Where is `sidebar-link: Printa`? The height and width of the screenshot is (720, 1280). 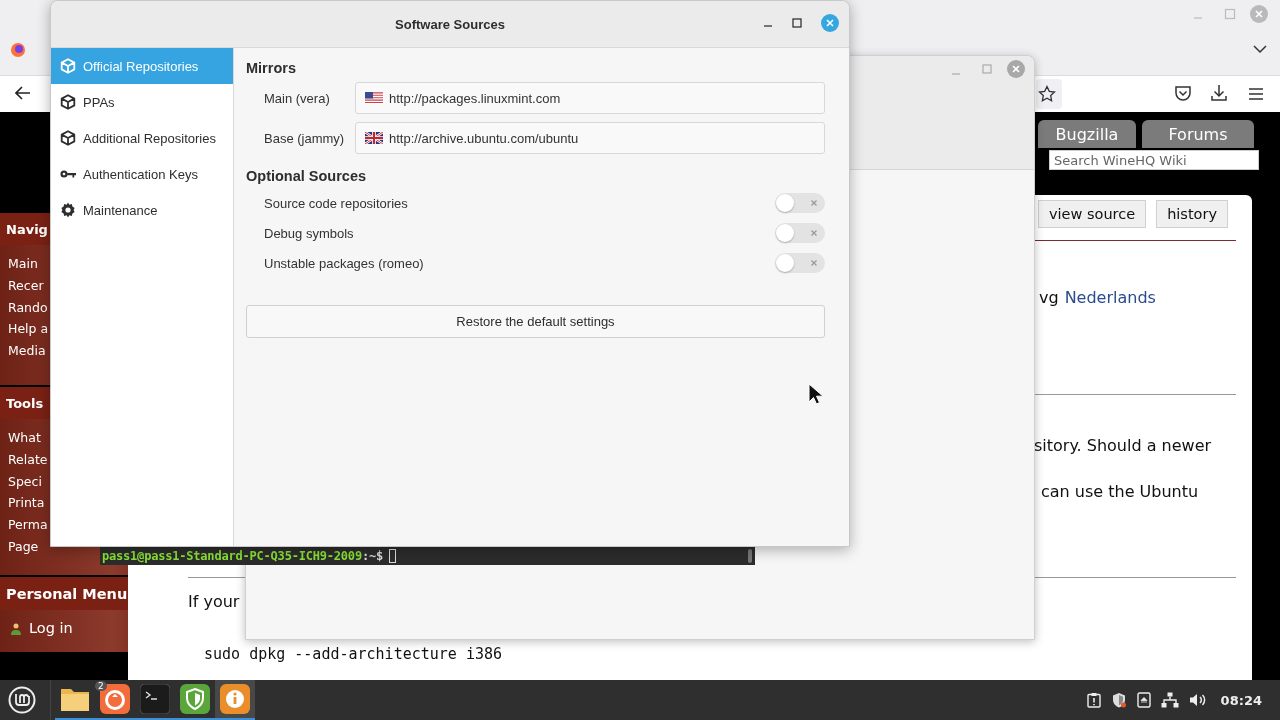 sidebar-link: Printa is located at coordinates (26, 503).